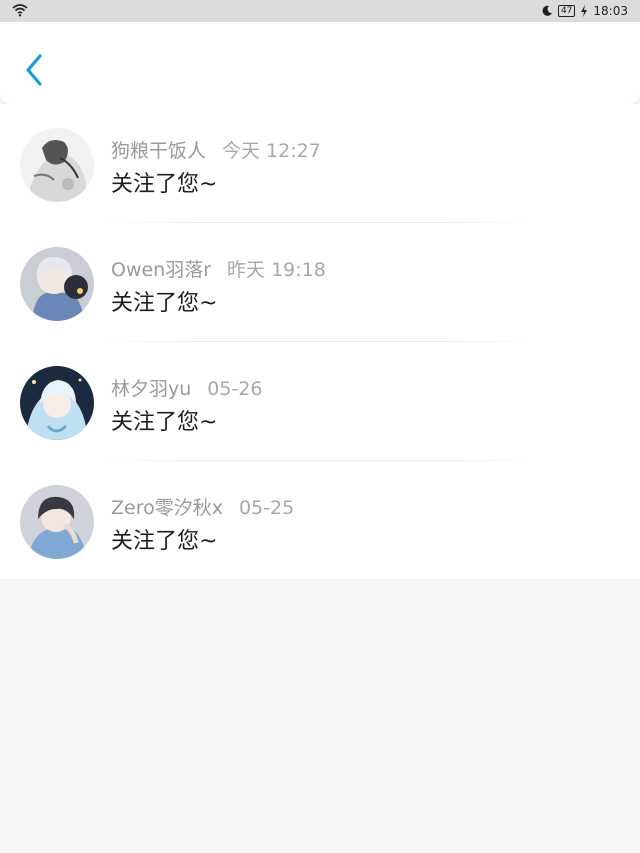 The image size is (640, 853). What do you see at coordinates (158, 151) in the screenshot?
I see `username: 狗粮干饭人` at bounding box center [158, 151].